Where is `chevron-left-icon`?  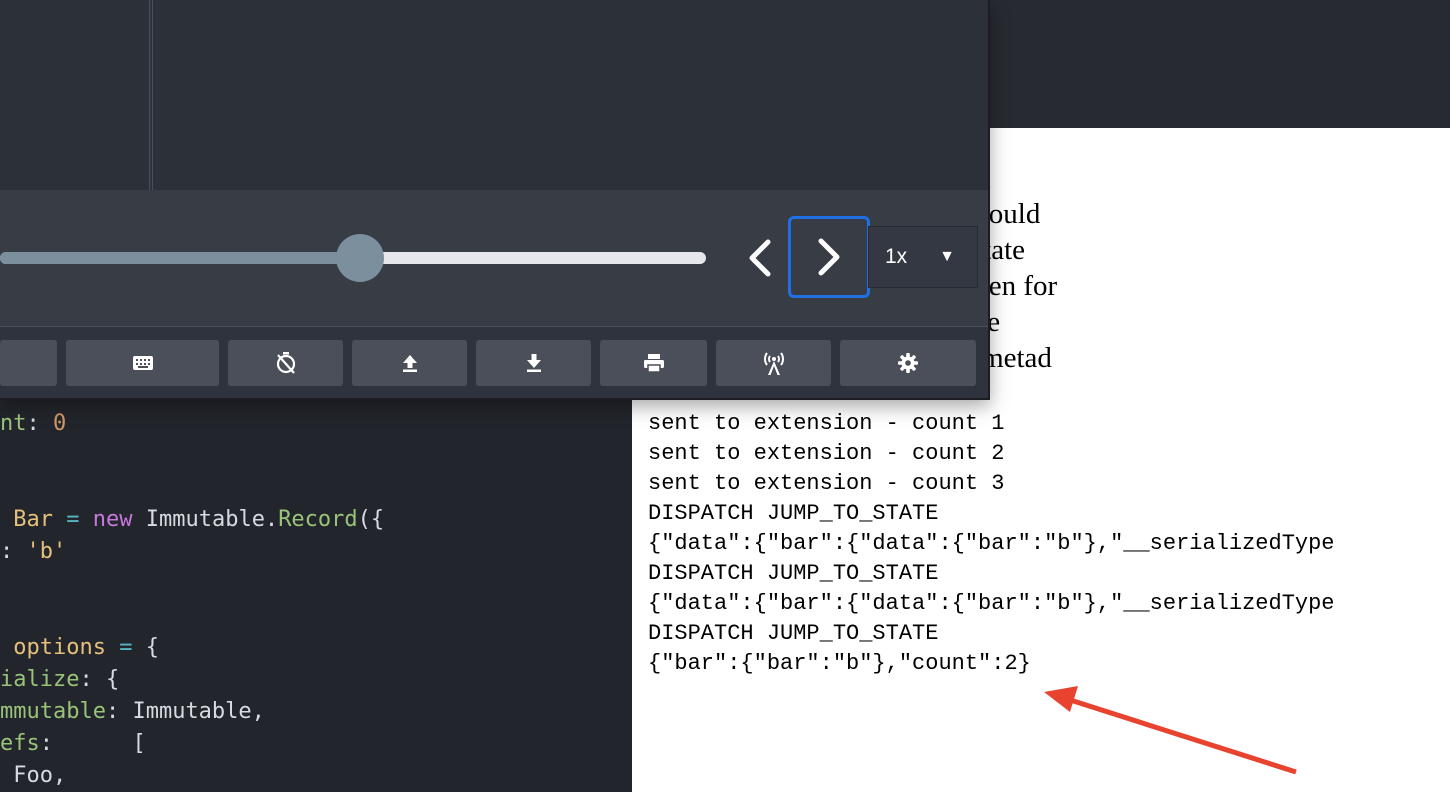
chevron-left-icon is located at coordinates (760, 258).